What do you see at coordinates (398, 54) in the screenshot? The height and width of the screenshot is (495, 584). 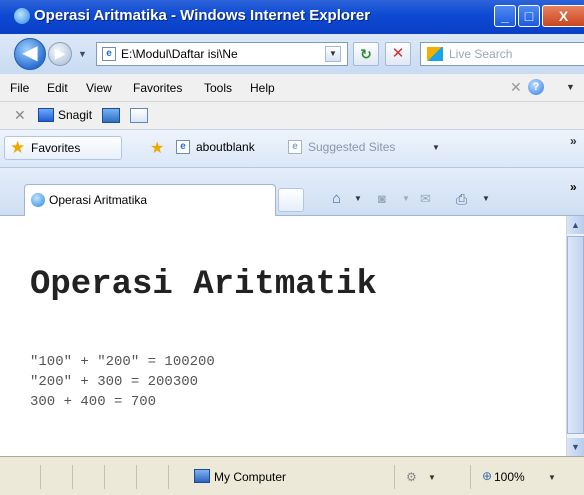 I see `stop-button: ✕` at bounding box center [398, 54].